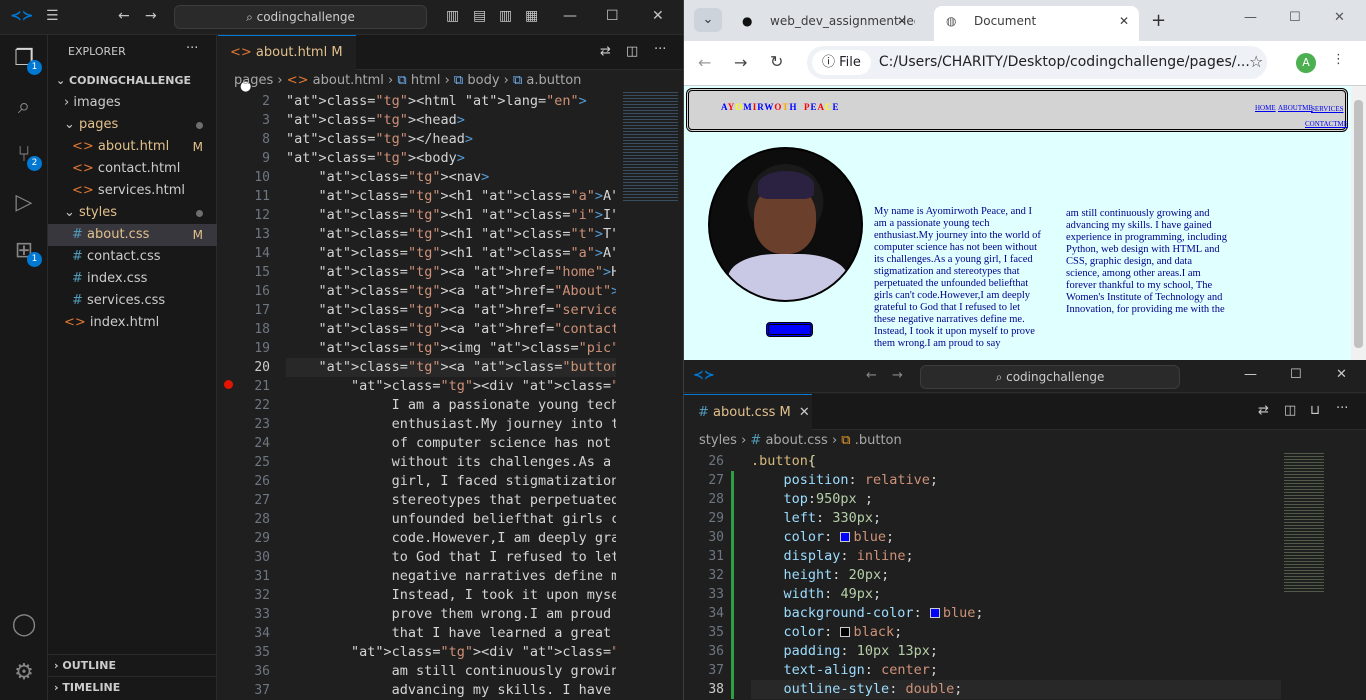 This screenshot has width=1366, height=700. Describe the element at coordinates (878, 440) in the screenshot. I see `breadcrumb-item: .button` at that location.